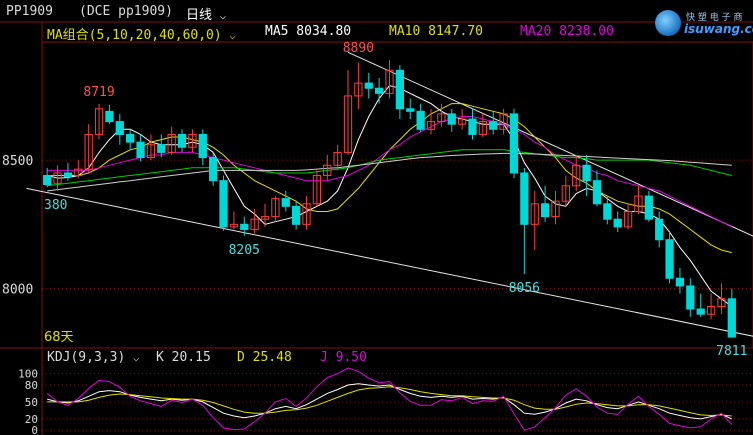 This screenshot has width=753, height=435. What do you see at coordinates (376, 358) in the screenshot?
I see `kdj-legend-bar: KDJ(9,3,3) ⌵ K 20.15 D 25.48 J 9.50` at bounding box center [376, 358].